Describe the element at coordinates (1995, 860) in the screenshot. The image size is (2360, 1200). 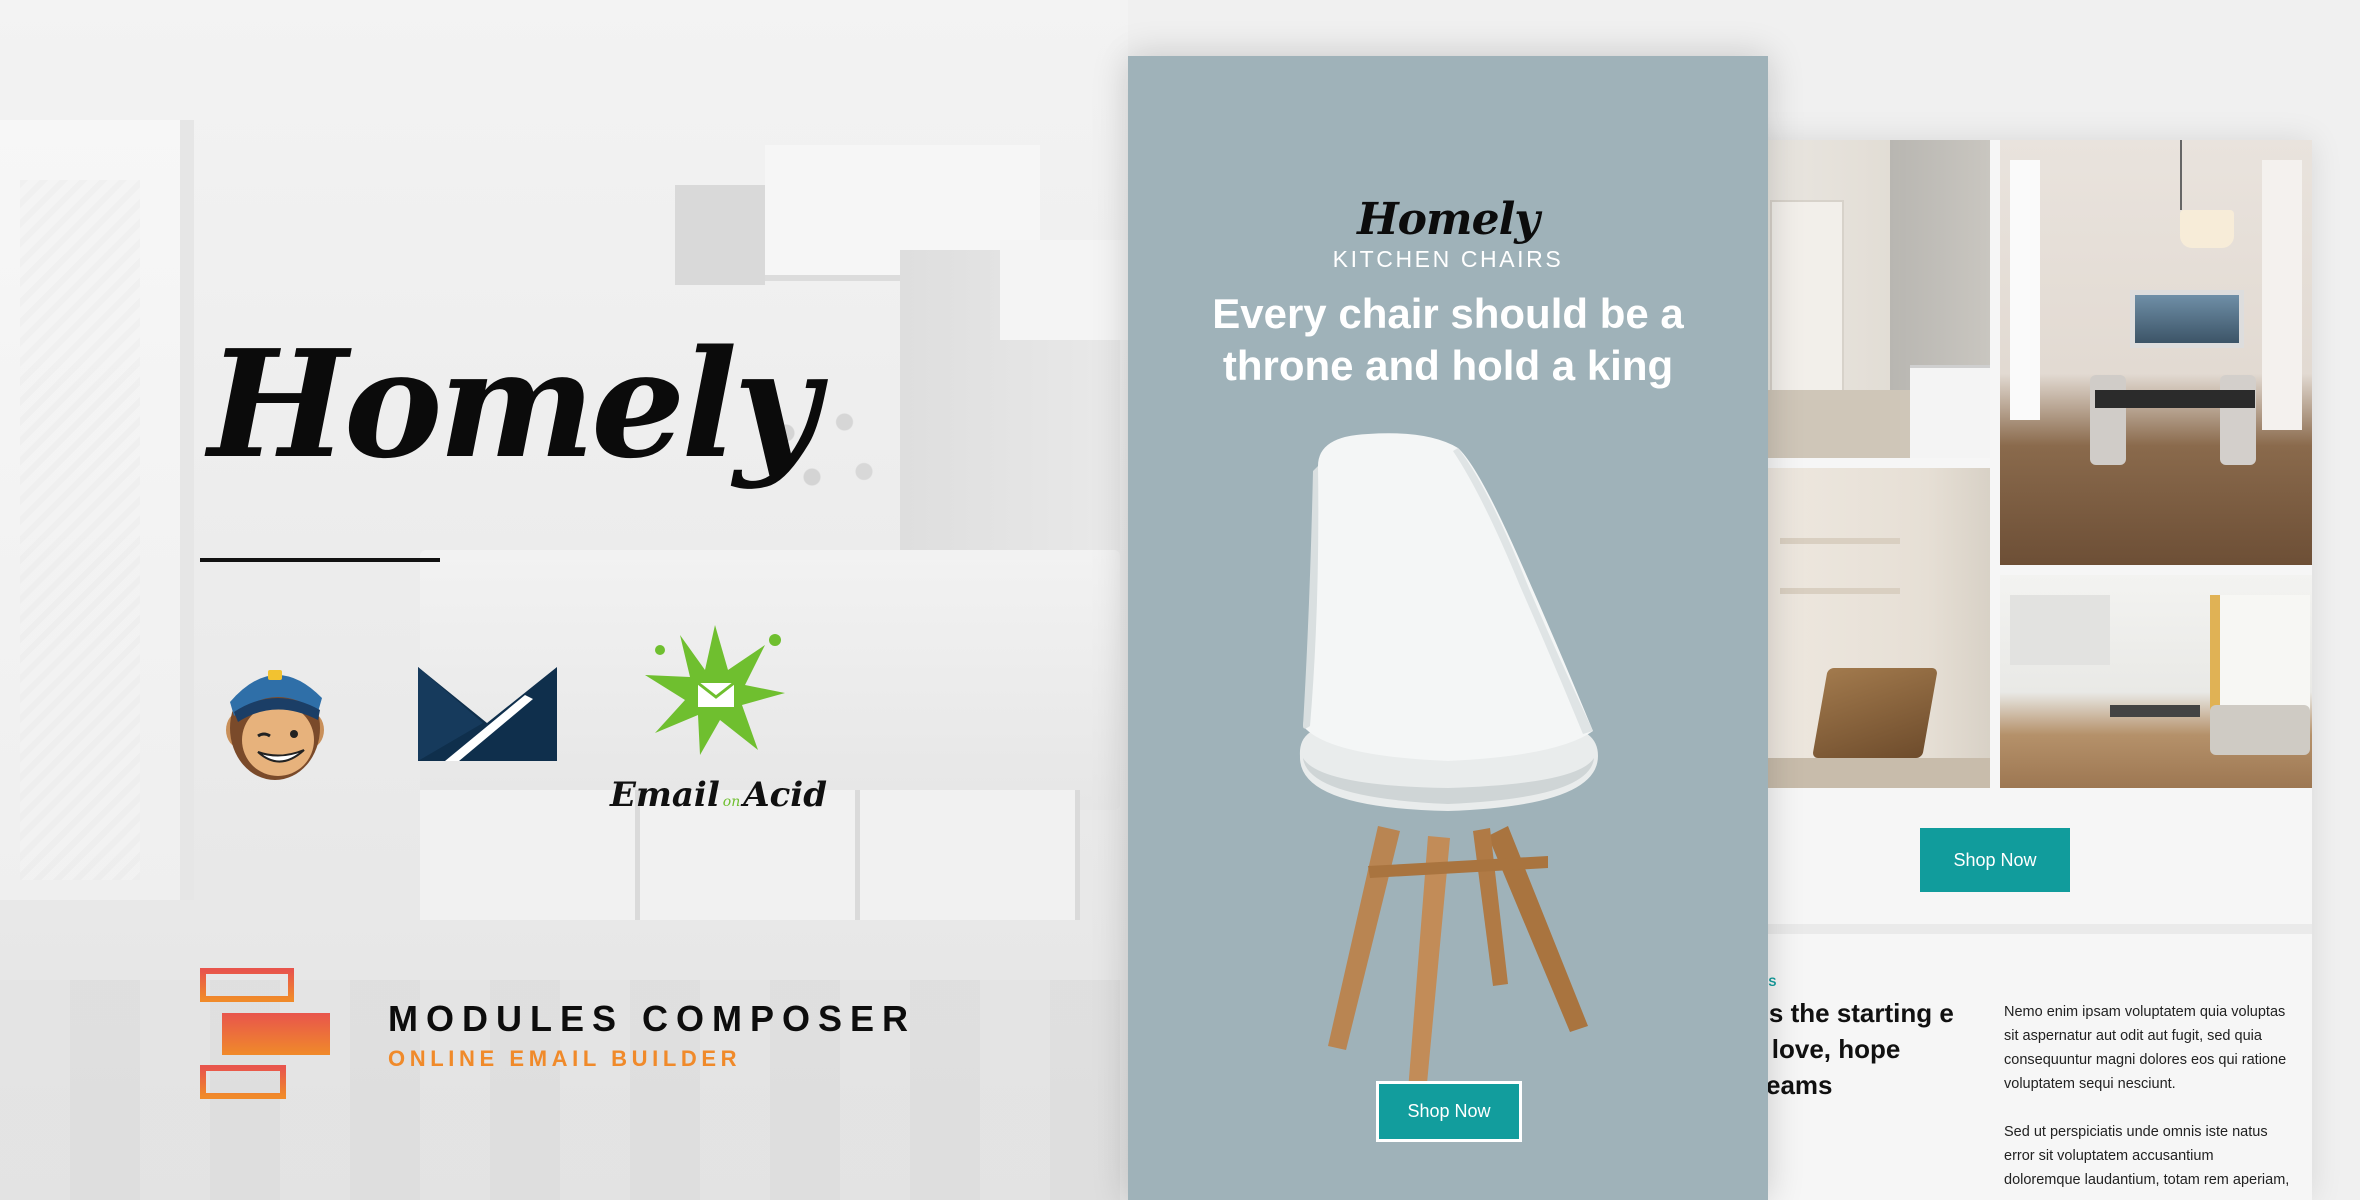
I see `back-shop-now-button: Shop Now` at that location.